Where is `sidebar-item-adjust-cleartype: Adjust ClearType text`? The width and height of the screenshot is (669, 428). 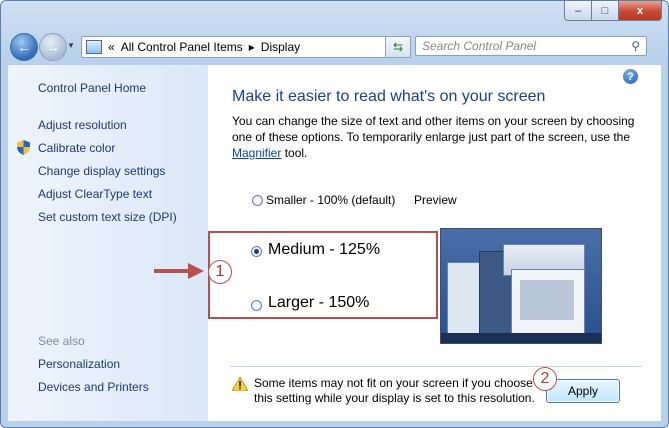
sidebar-item-adjust-cleartype: Adjust ClearType text is located at coordinates (95, 194).